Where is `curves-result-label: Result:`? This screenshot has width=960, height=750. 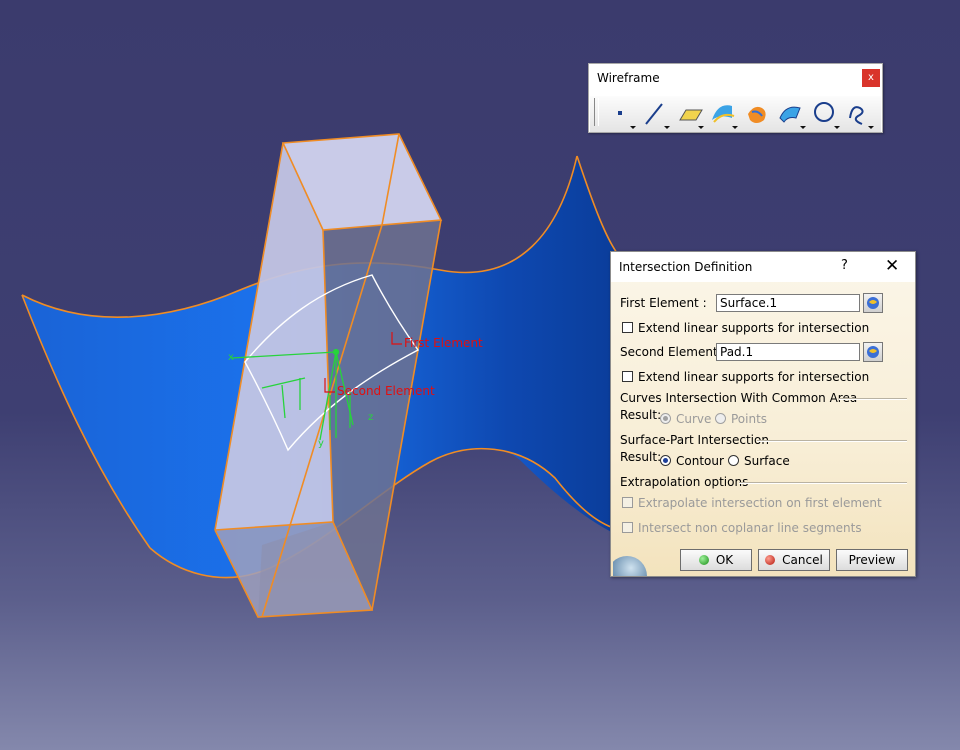 curves-result-label: Result: is located at coordinates (641, 415).